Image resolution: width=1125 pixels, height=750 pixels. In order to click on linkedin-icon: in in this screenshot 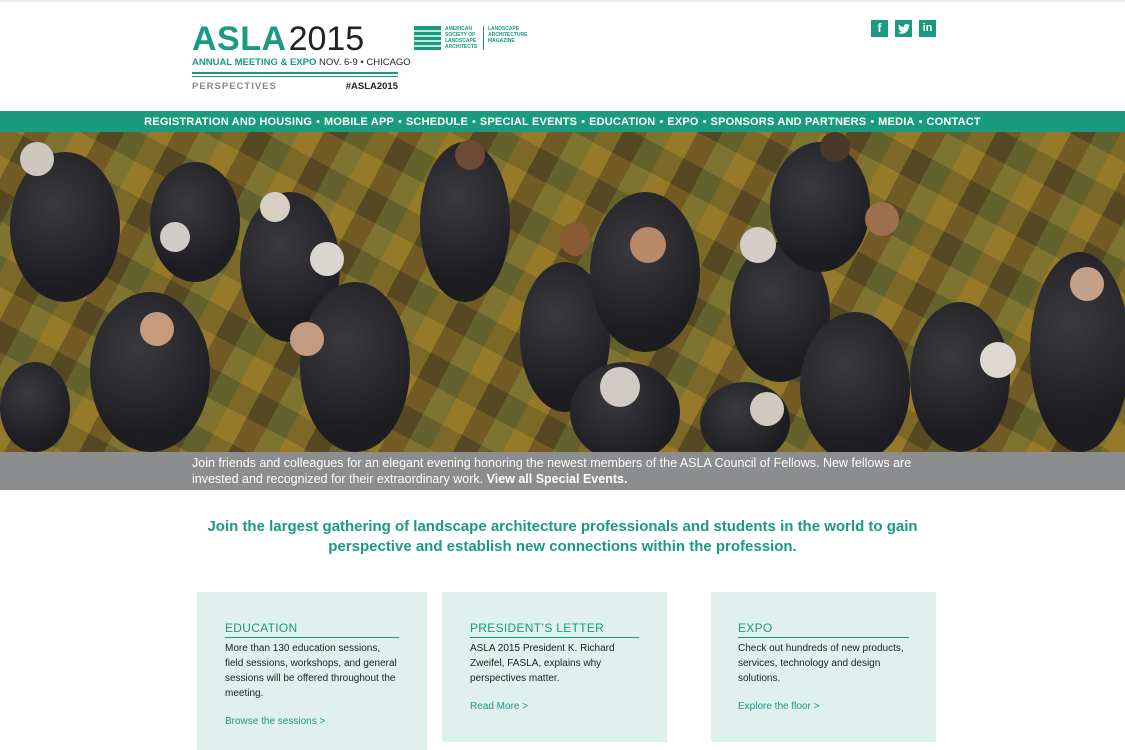, I will do `click(927, 28)`.